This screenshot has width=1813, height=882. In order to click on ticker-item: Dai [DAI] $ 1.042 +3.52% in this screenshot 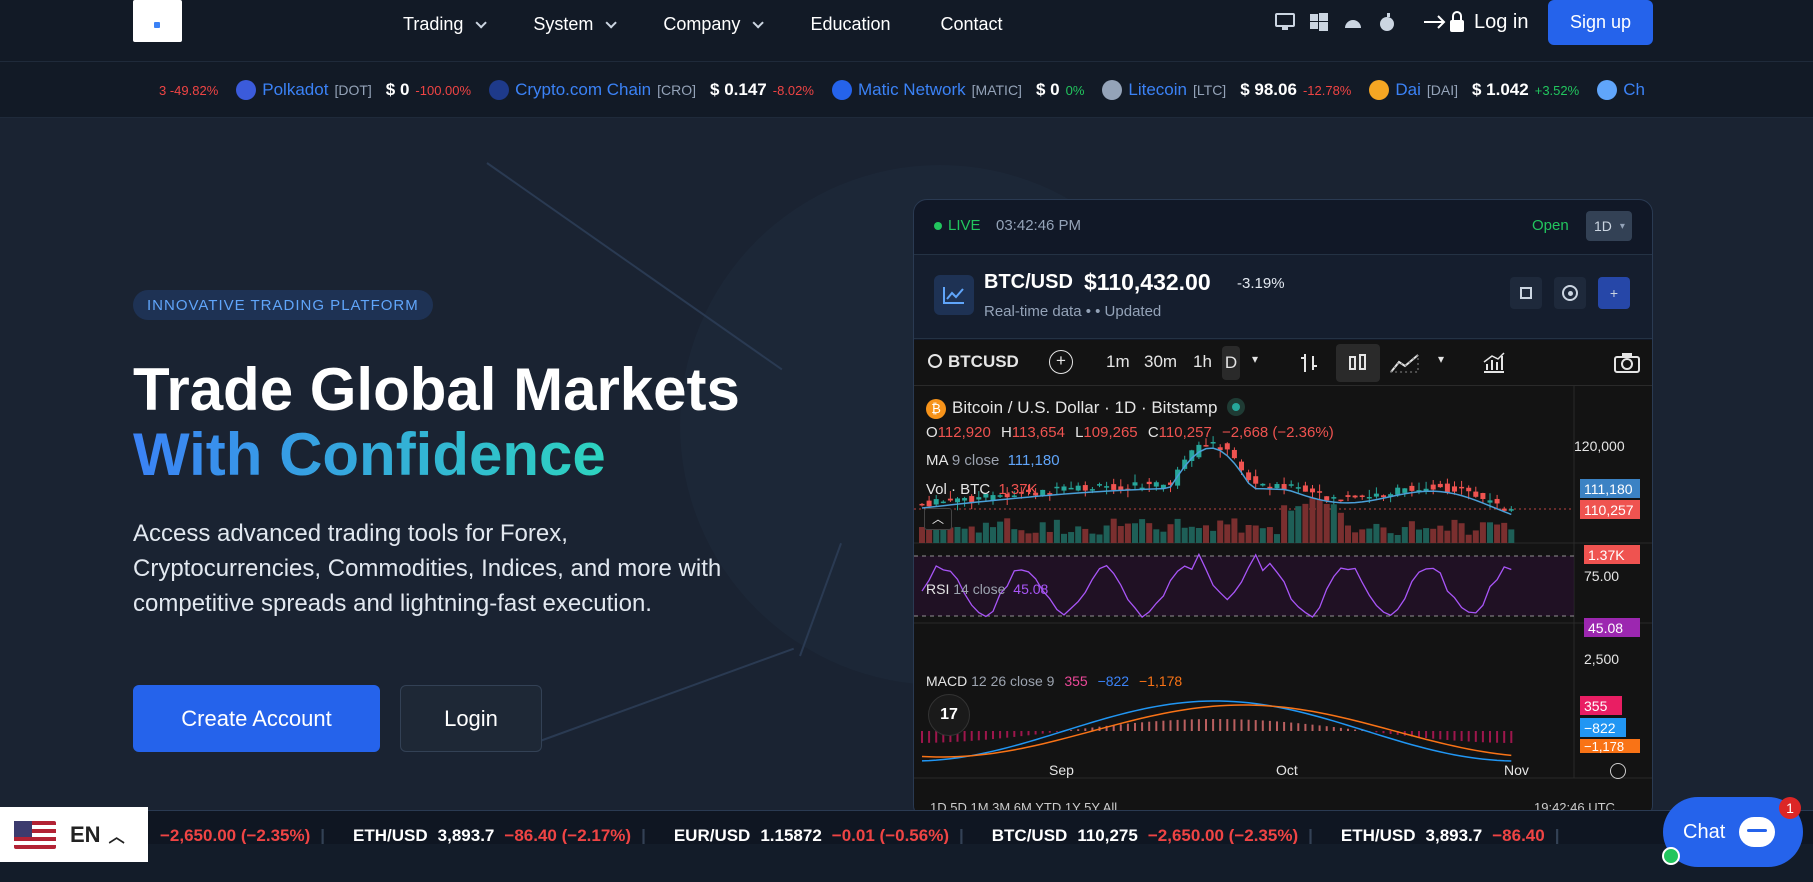, I will do `click(1474, 90)`.